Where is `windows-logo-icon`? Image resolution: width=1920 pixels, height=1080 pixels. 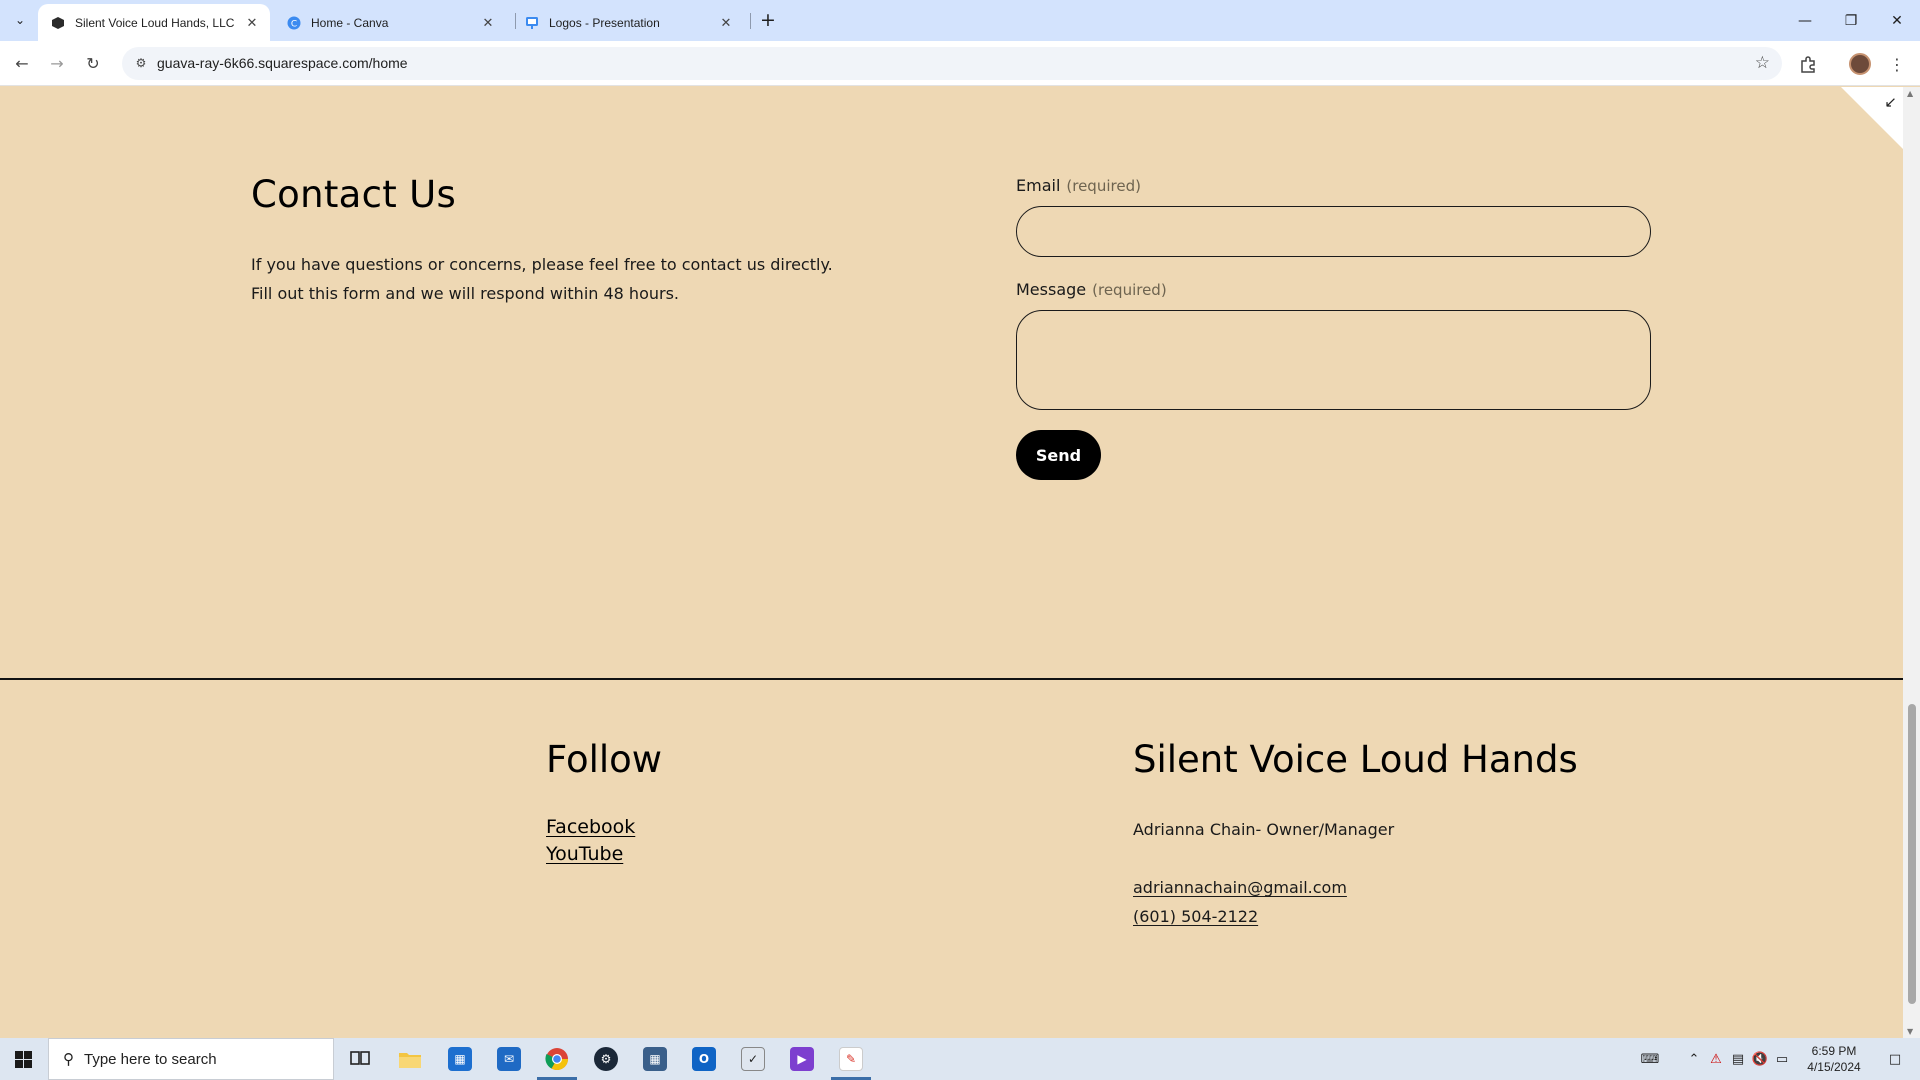
windows-logo-icon is located at coordinates (23, 1059).